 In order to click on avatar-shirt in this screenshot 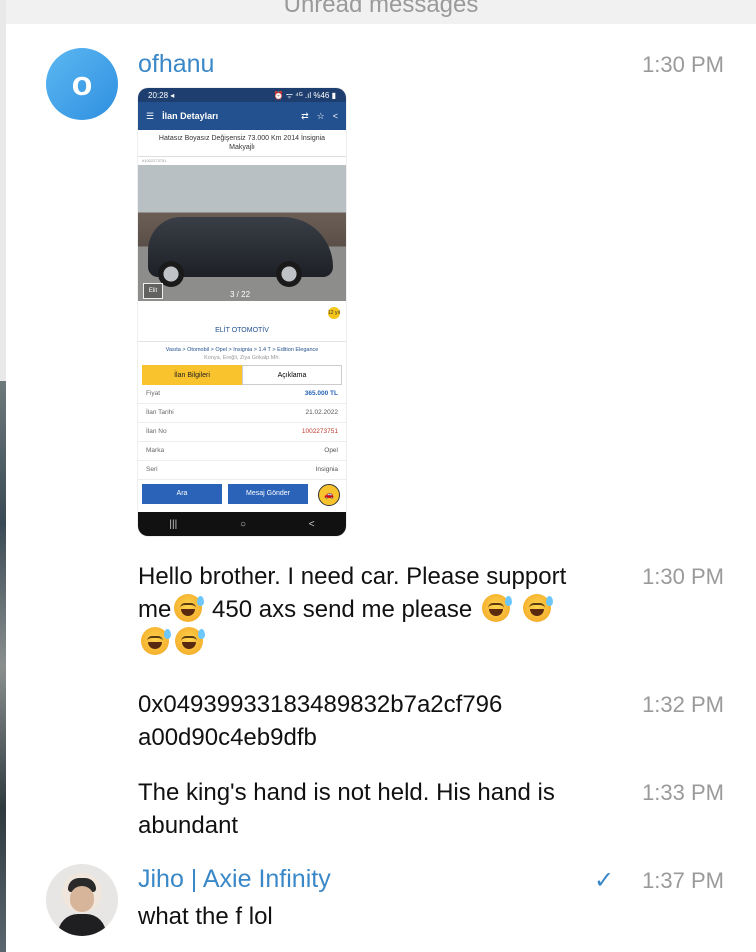, I will do `click(82, 925)`.